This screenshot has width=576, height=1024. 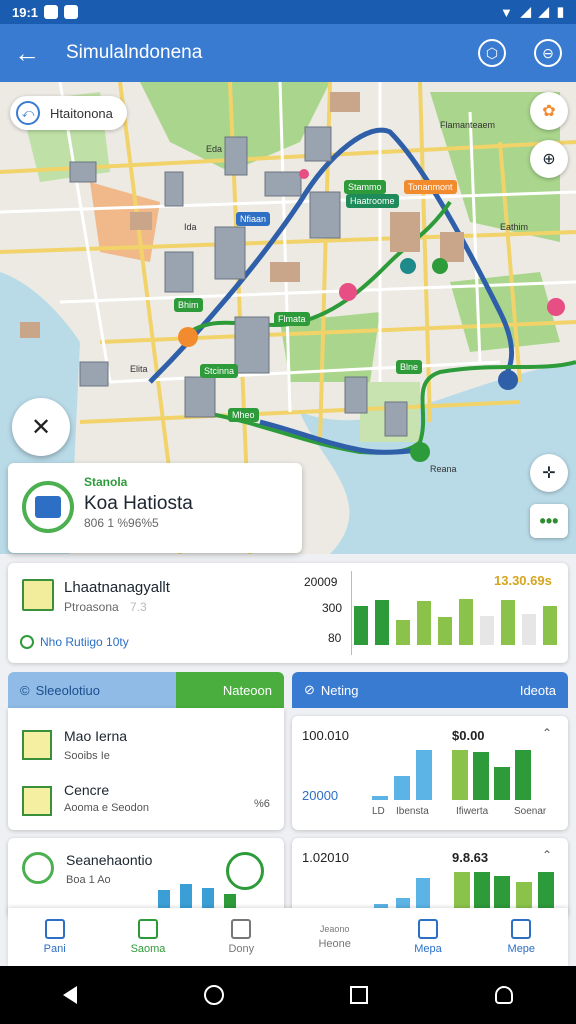 I want to click on system-recents-icon, so click(x=359, y=995).